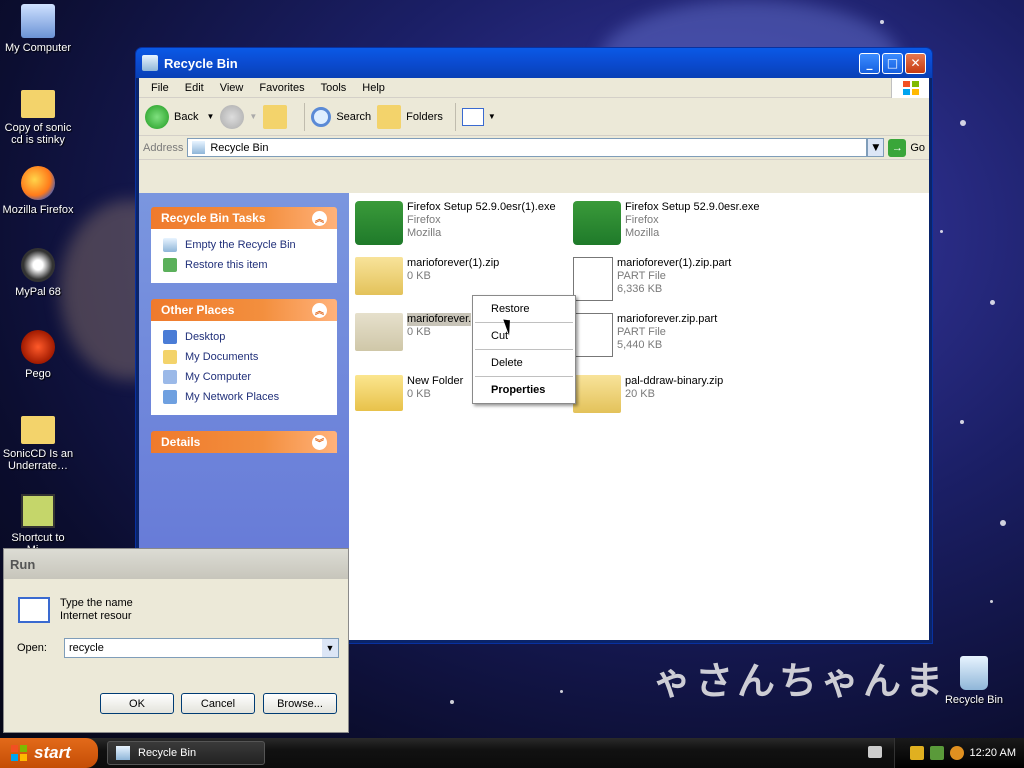 This screenshot has height=768, width=1024. I want to click on shortcut-icon, so click(38, 511).